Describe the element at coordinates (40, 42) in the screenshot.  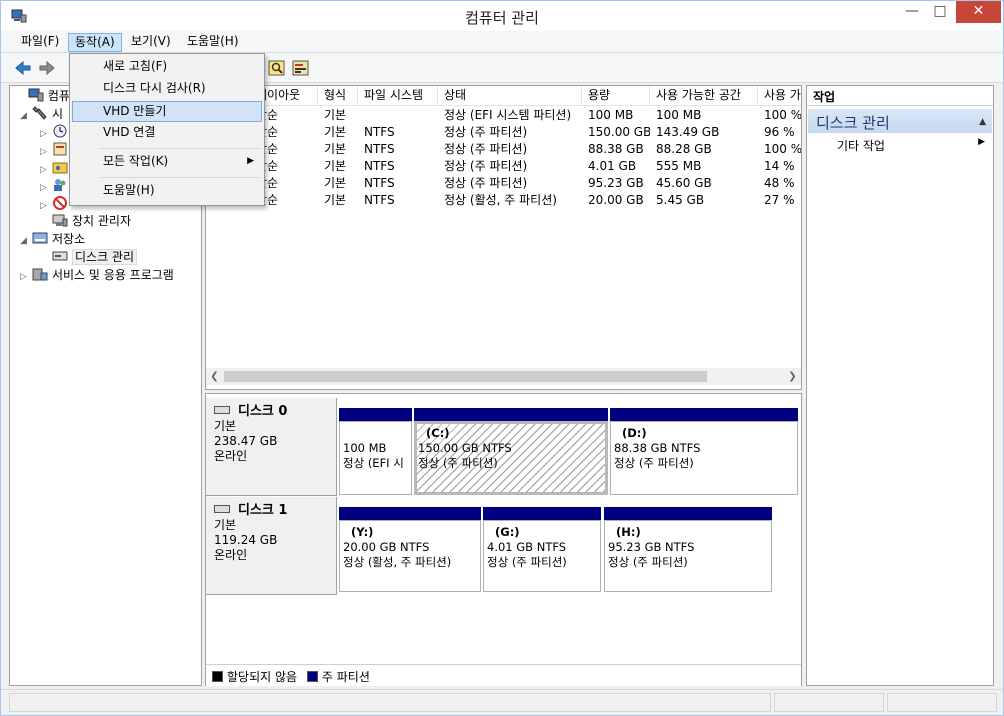
I see `menu-file: 파일(F)` at that location.